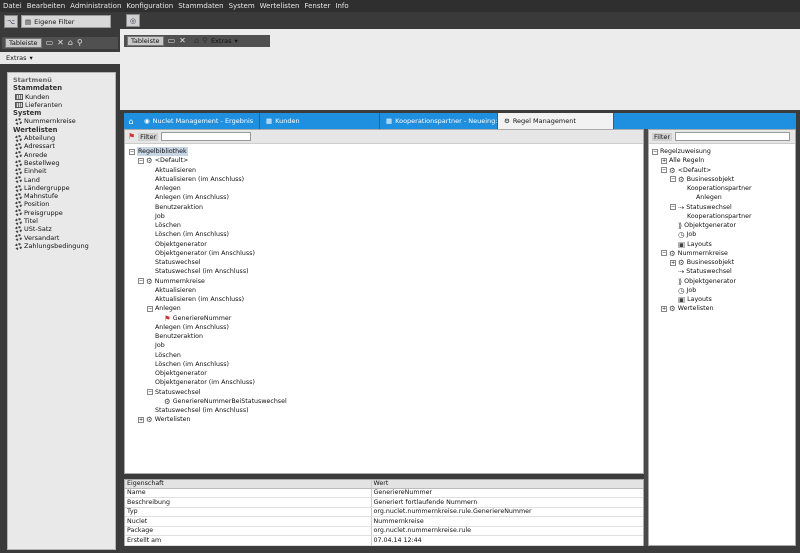 The width and height of the screenshot is (800, 553). What do you see at coordinates (386, 392) in the screenshot?
I see `tree-node: − Statuswechsel` at bounding box center [386, 392].